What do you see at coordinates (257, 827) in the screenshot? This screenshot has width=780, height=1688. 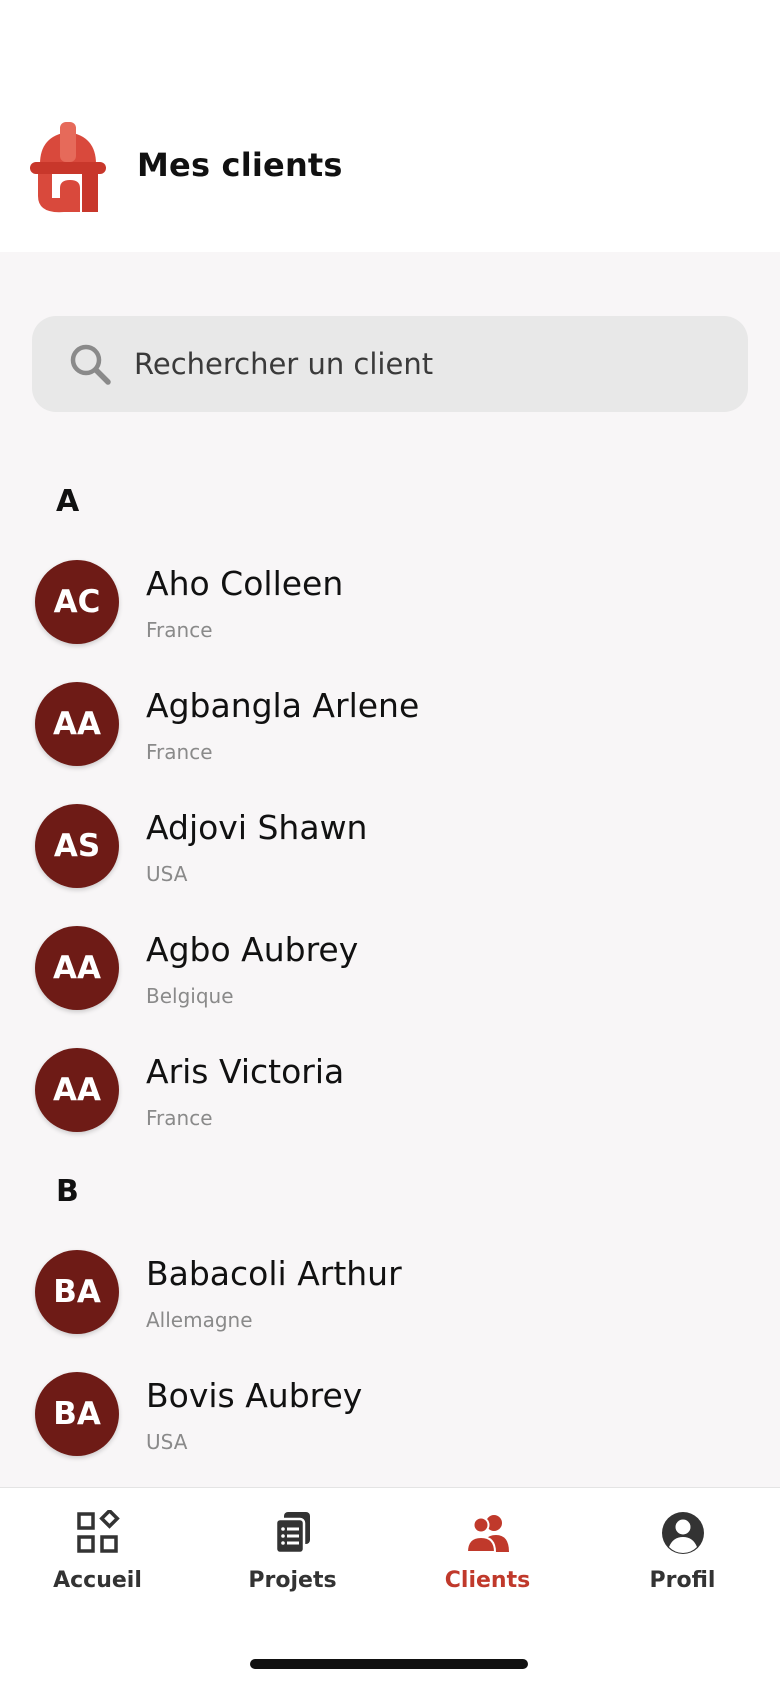 I see `client-name: Adjovi Shawn` at bounding box center [257, 827].